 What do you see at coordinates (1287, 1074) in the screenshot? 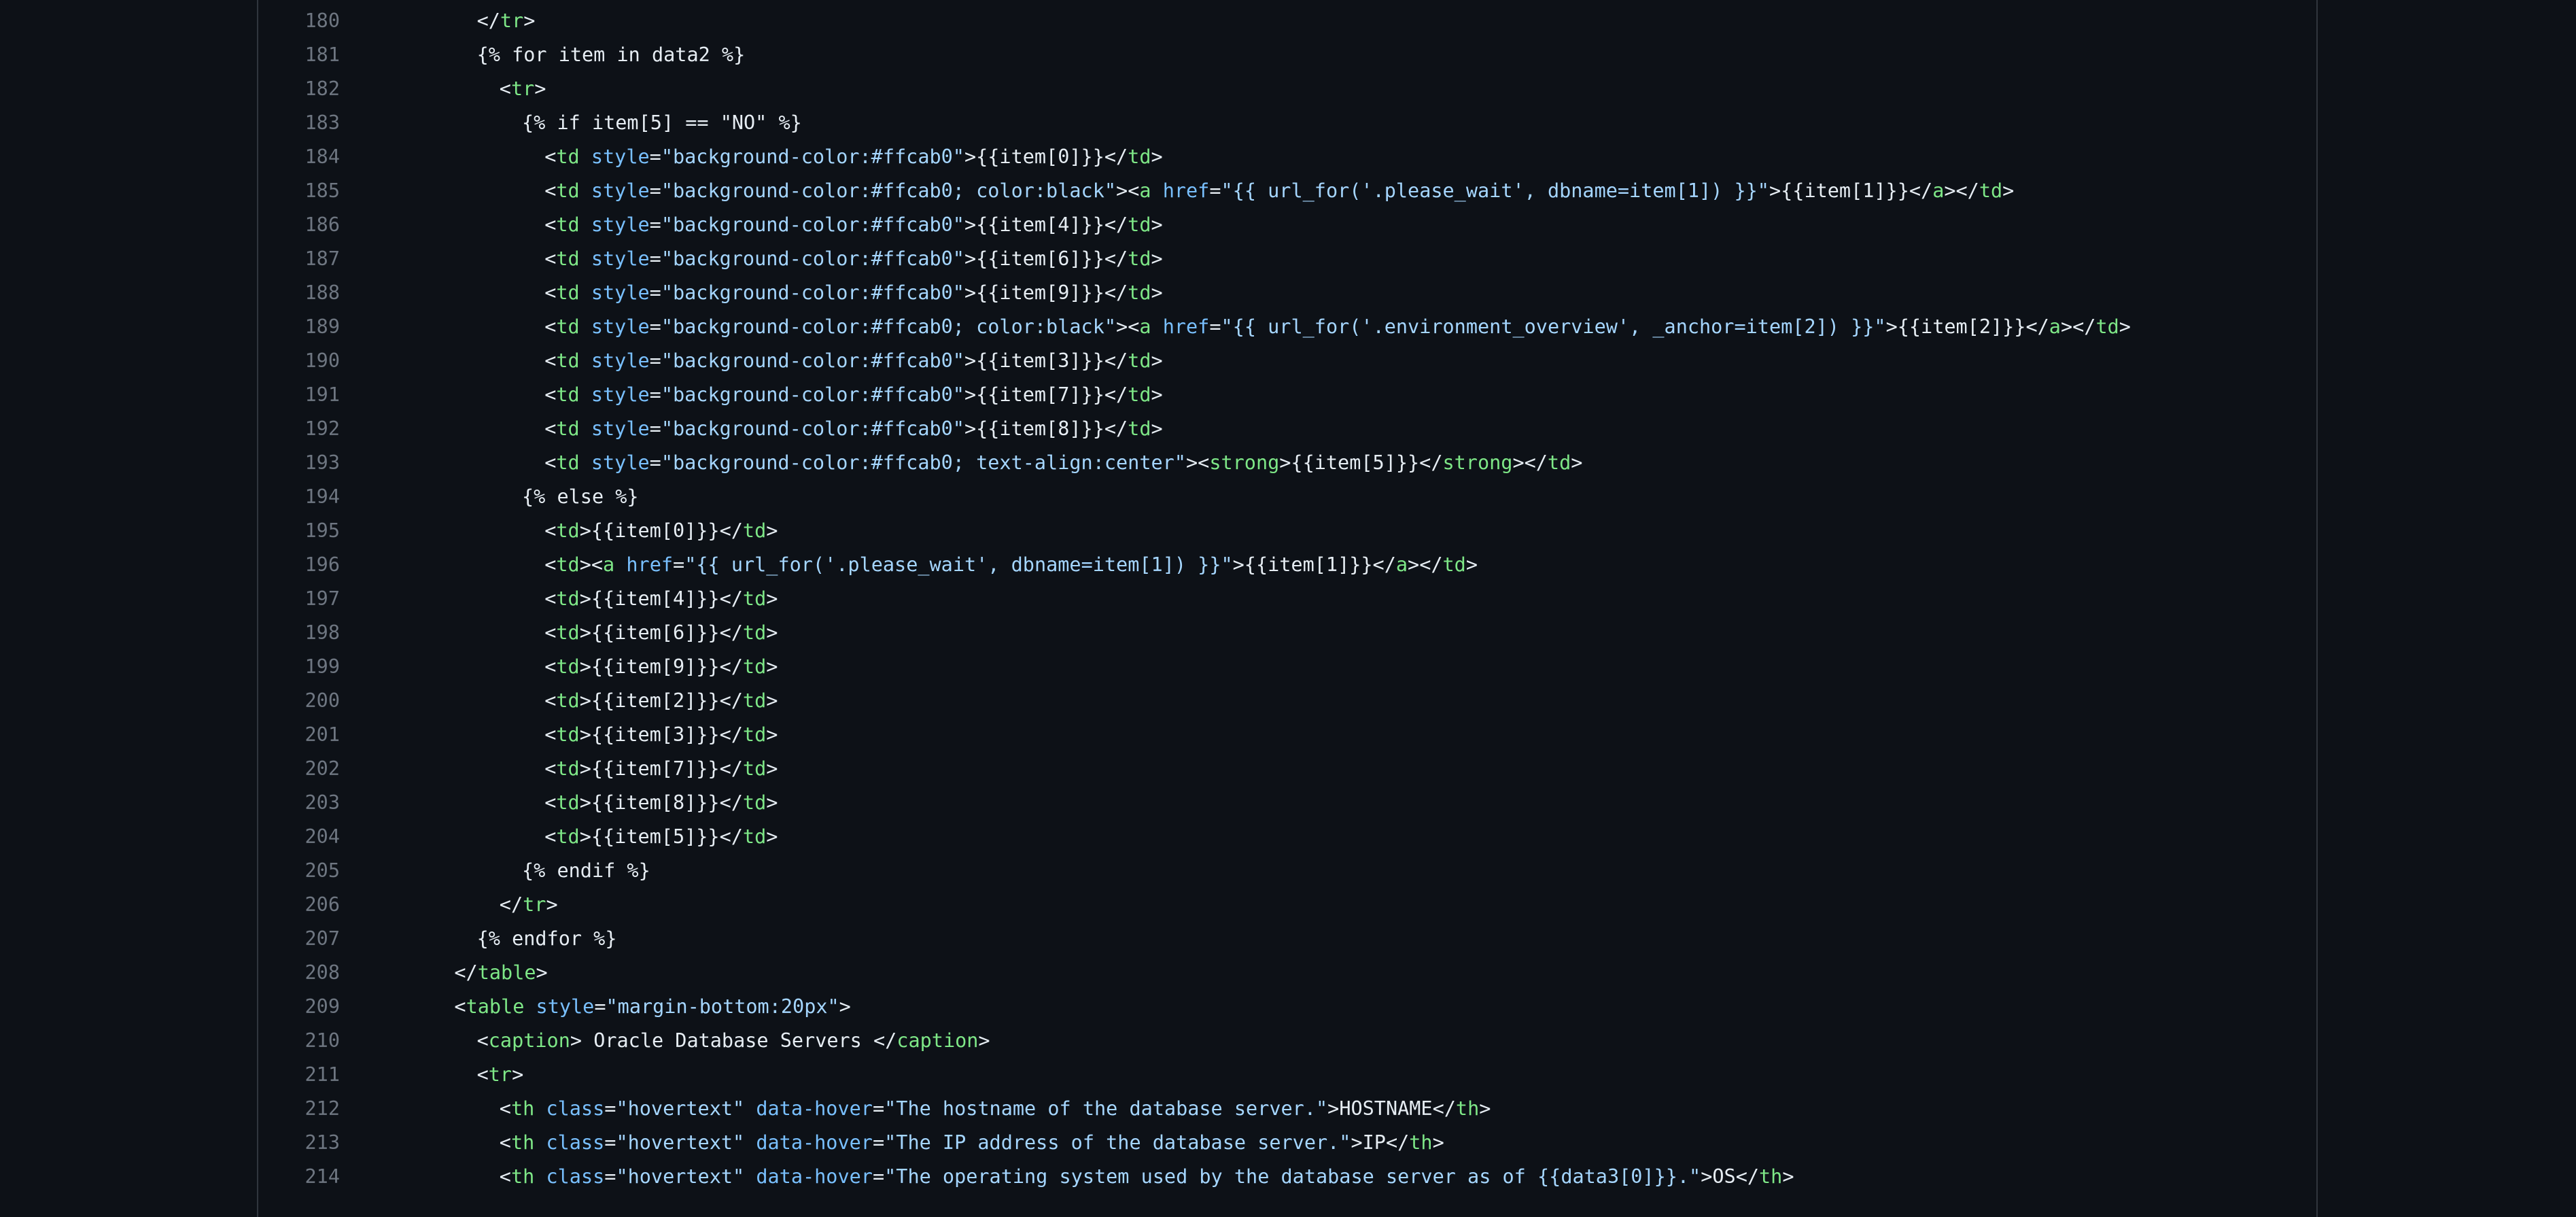
I see `code-line: 211 <tr>` at bounding box center [1287, 1074].